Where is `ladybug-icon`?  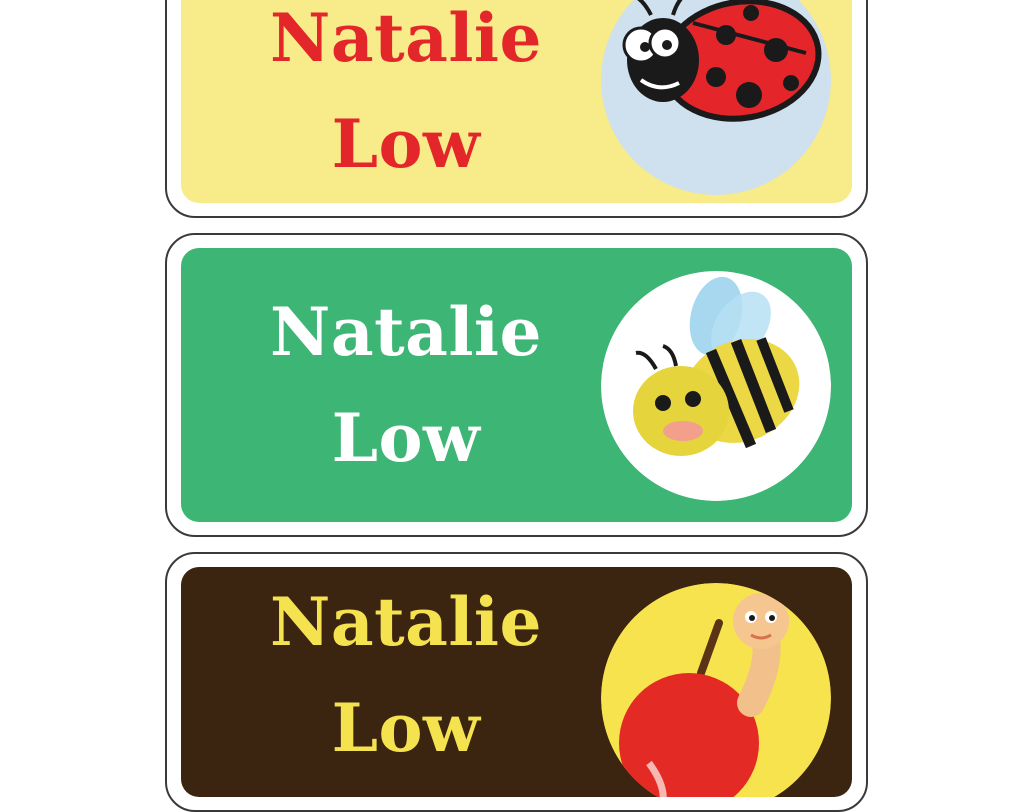 ladybug-icon is located at coordinates (716, 97).